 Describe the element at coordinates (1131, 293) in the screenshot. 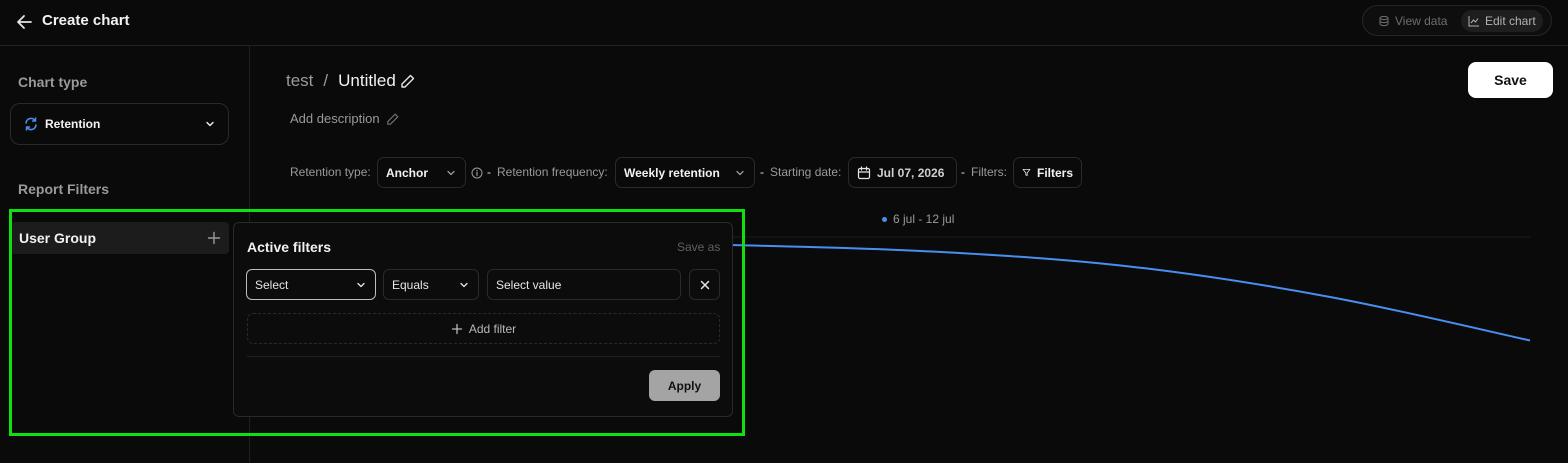

I see `retention-series-line` at that location.